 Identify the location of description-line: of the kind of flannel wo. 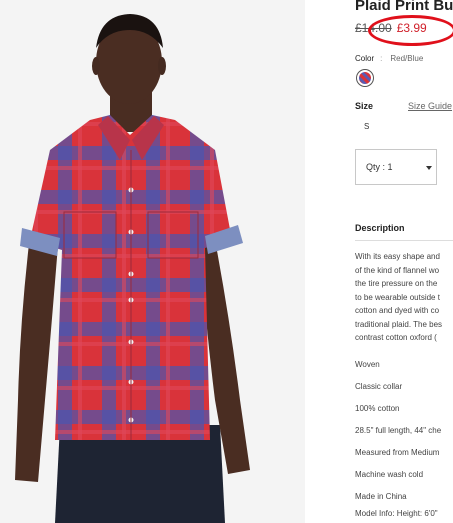
(397, 270).